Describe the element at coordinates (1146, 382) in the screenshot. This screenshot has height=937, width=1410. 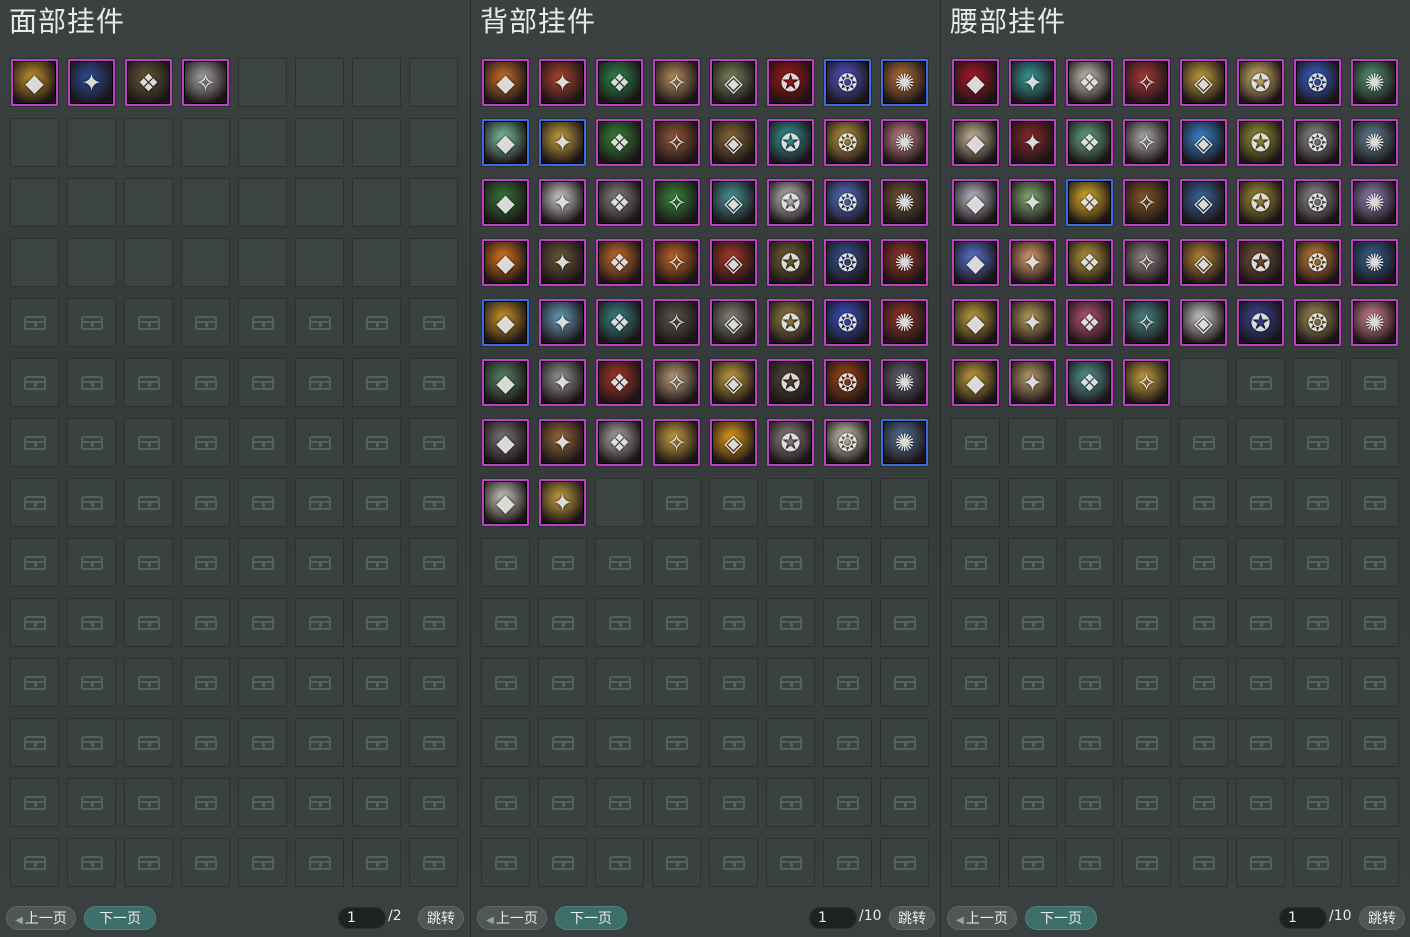
I see `golden-cabinet-icon: ✧` at that location.